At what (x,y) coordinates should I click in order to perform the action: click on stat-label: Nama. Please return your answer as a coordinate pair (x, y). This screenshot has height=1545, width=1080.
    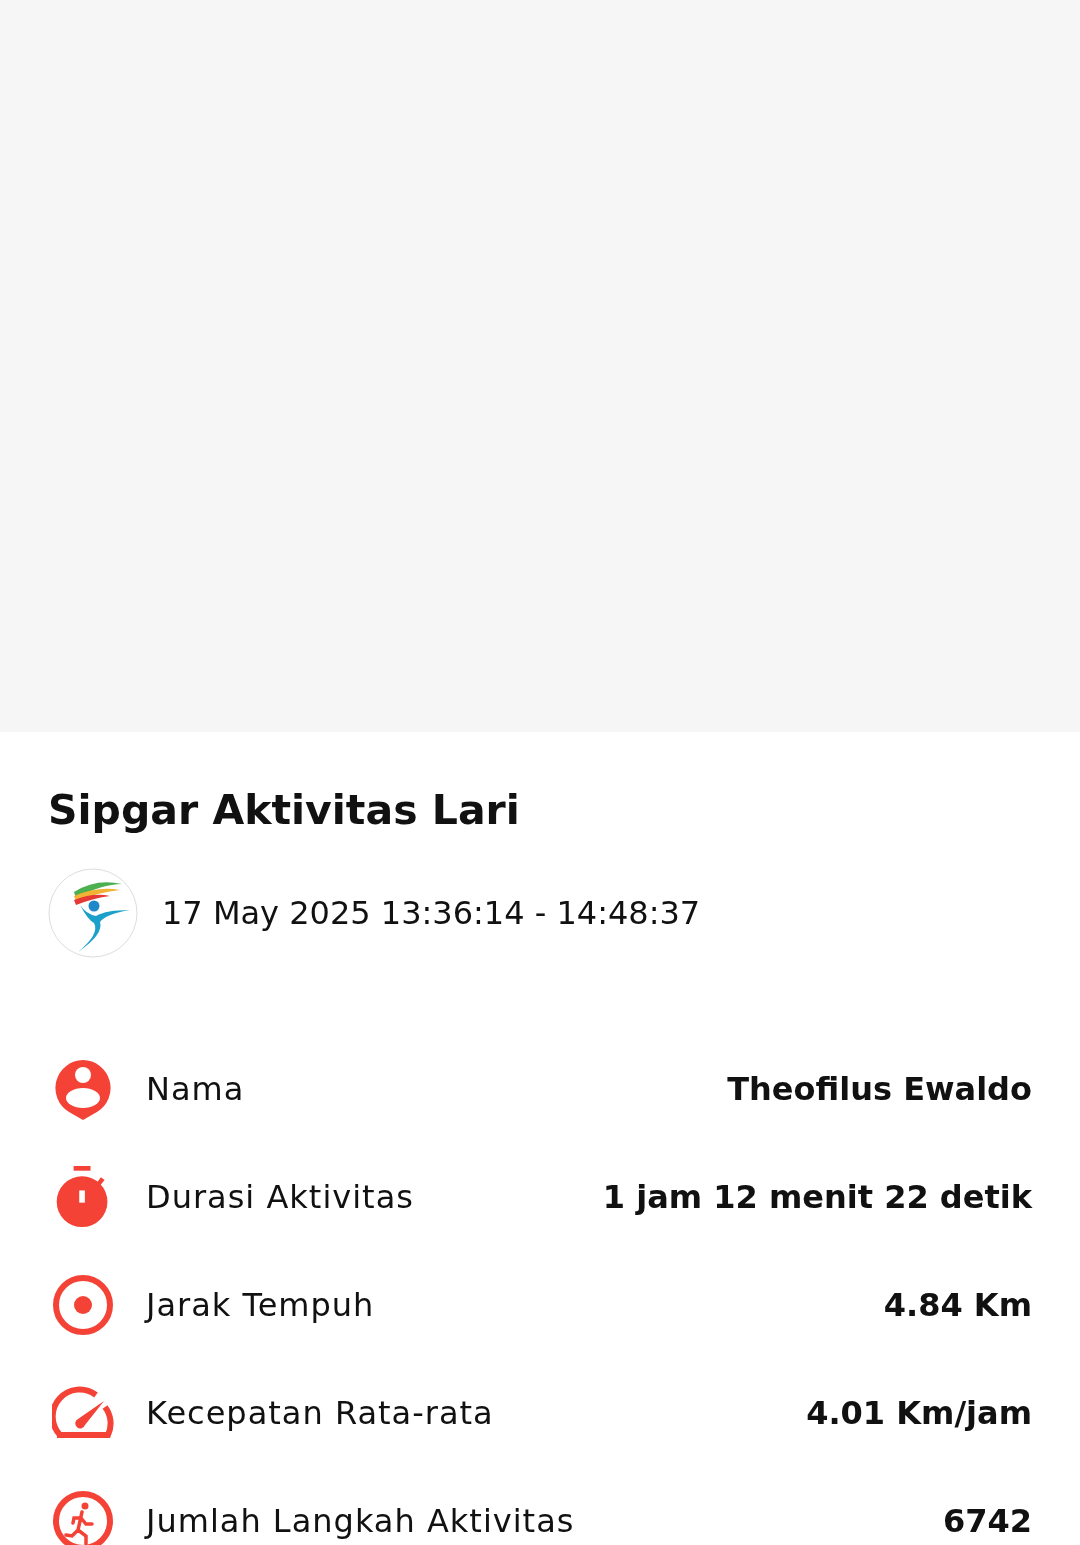
    Looking at the image, I should click on (195, 1089).